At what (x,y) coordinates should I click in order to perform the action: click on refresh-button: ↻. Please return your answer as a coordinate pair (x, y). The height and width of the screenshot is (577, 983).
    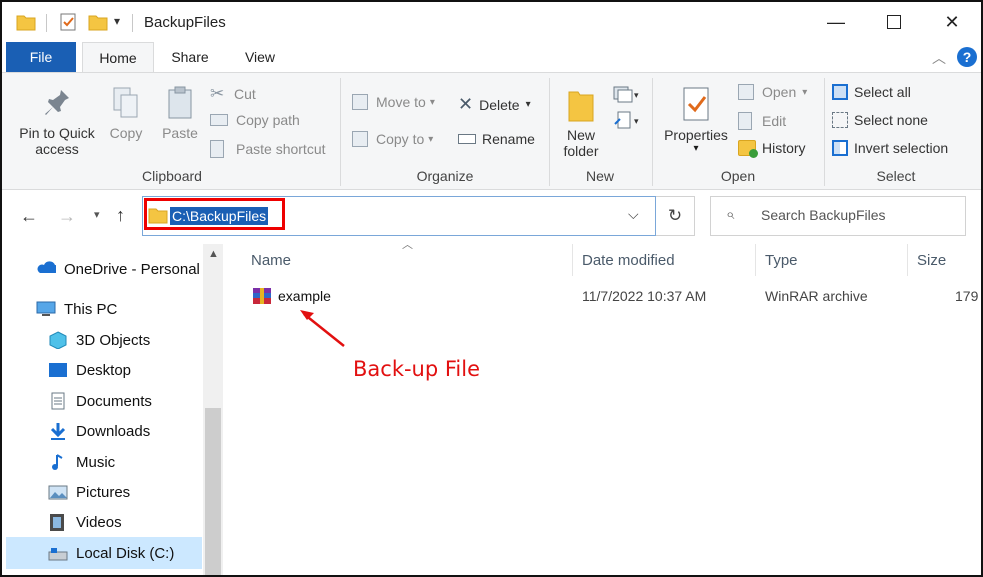
    Looking at the image, I should click on (675, 216).